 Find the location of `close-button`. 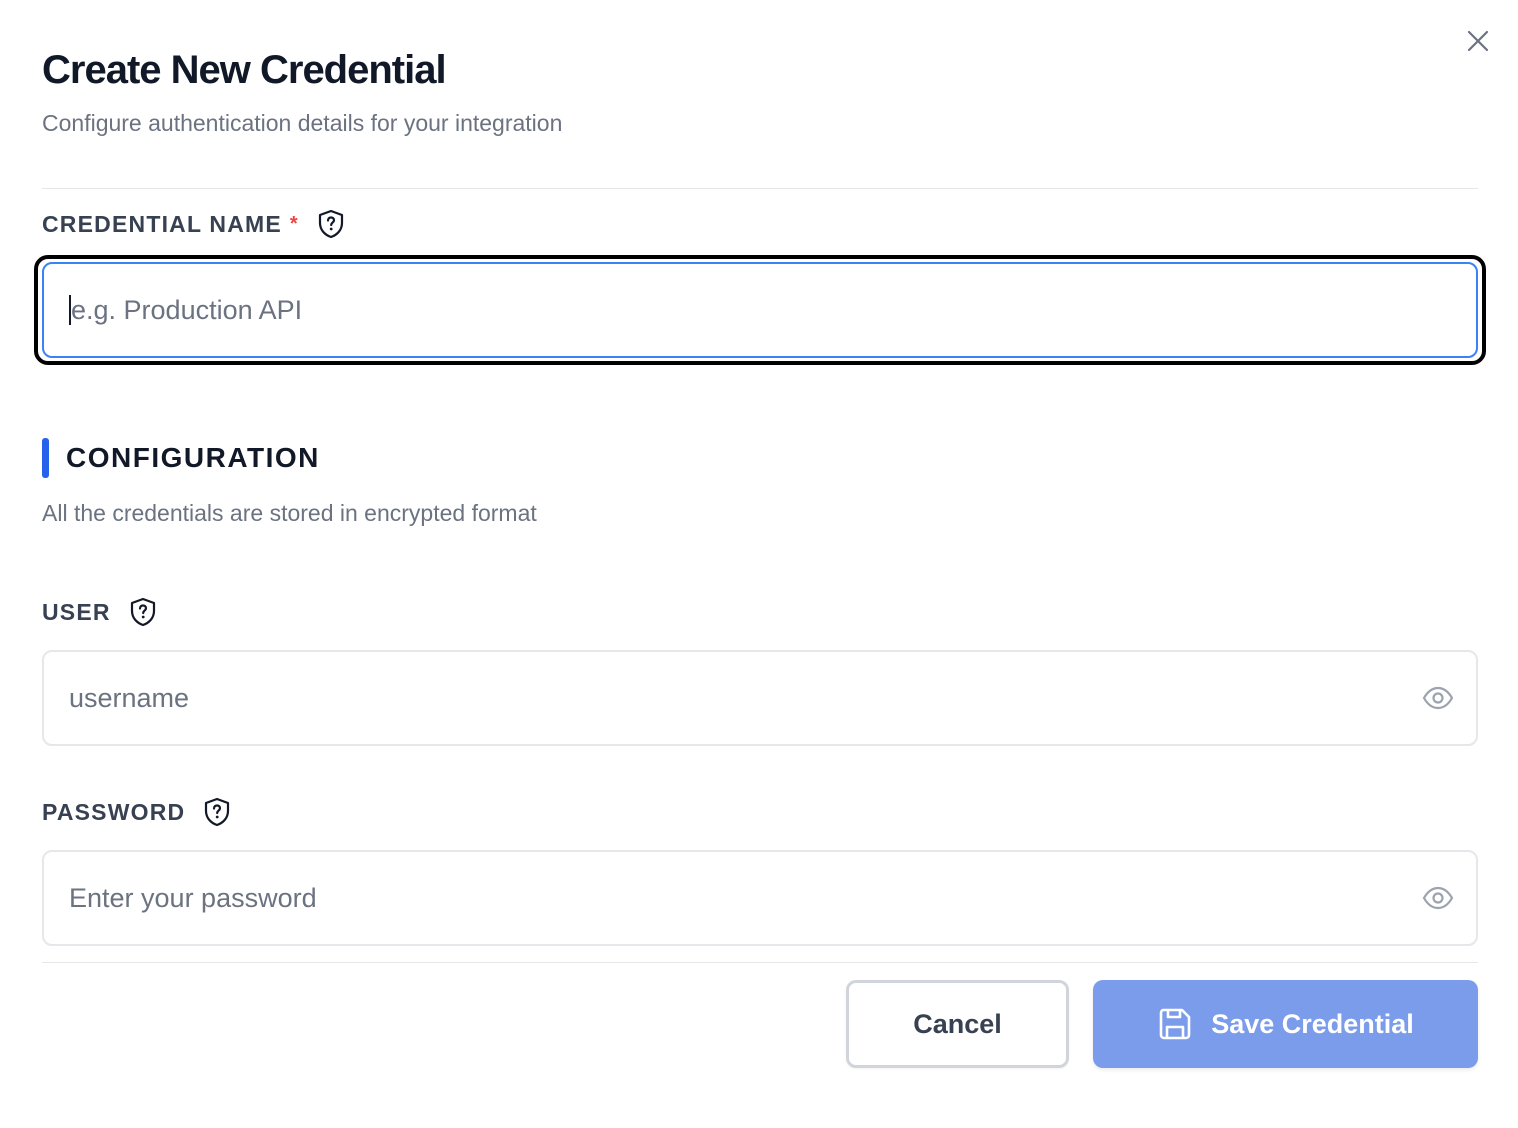

close-button is located at coordinates (1478, 41).